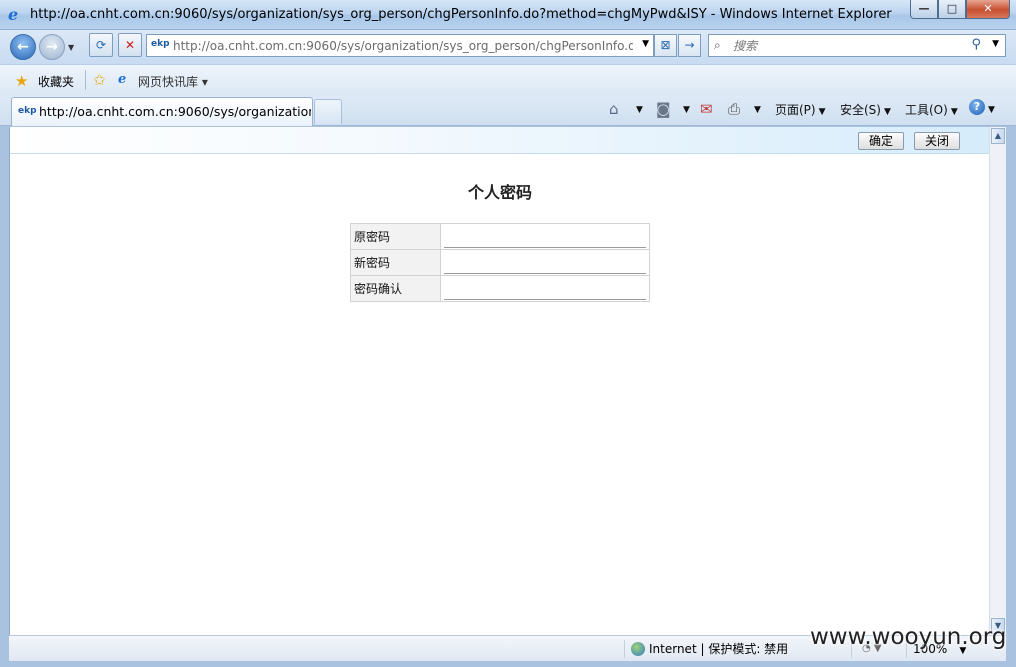 Image resolution: width=1016 pixels, height=667 pixels. What do you see at coordinates (638, 649) in the screenshot?
I see `globe-icon` at bounding box center [638, 649].